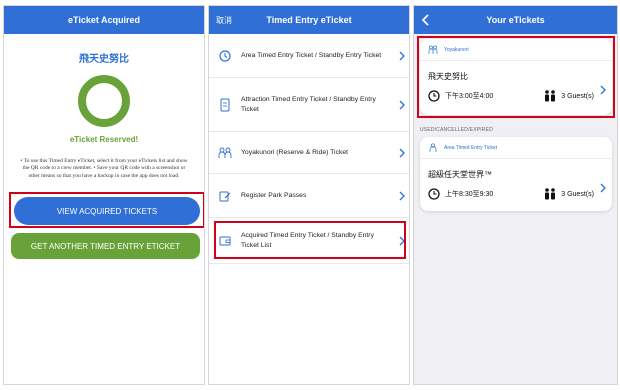  Describe the element at coordinates (225, 105) in the screenshot. I see `ticket-icon` at that location.